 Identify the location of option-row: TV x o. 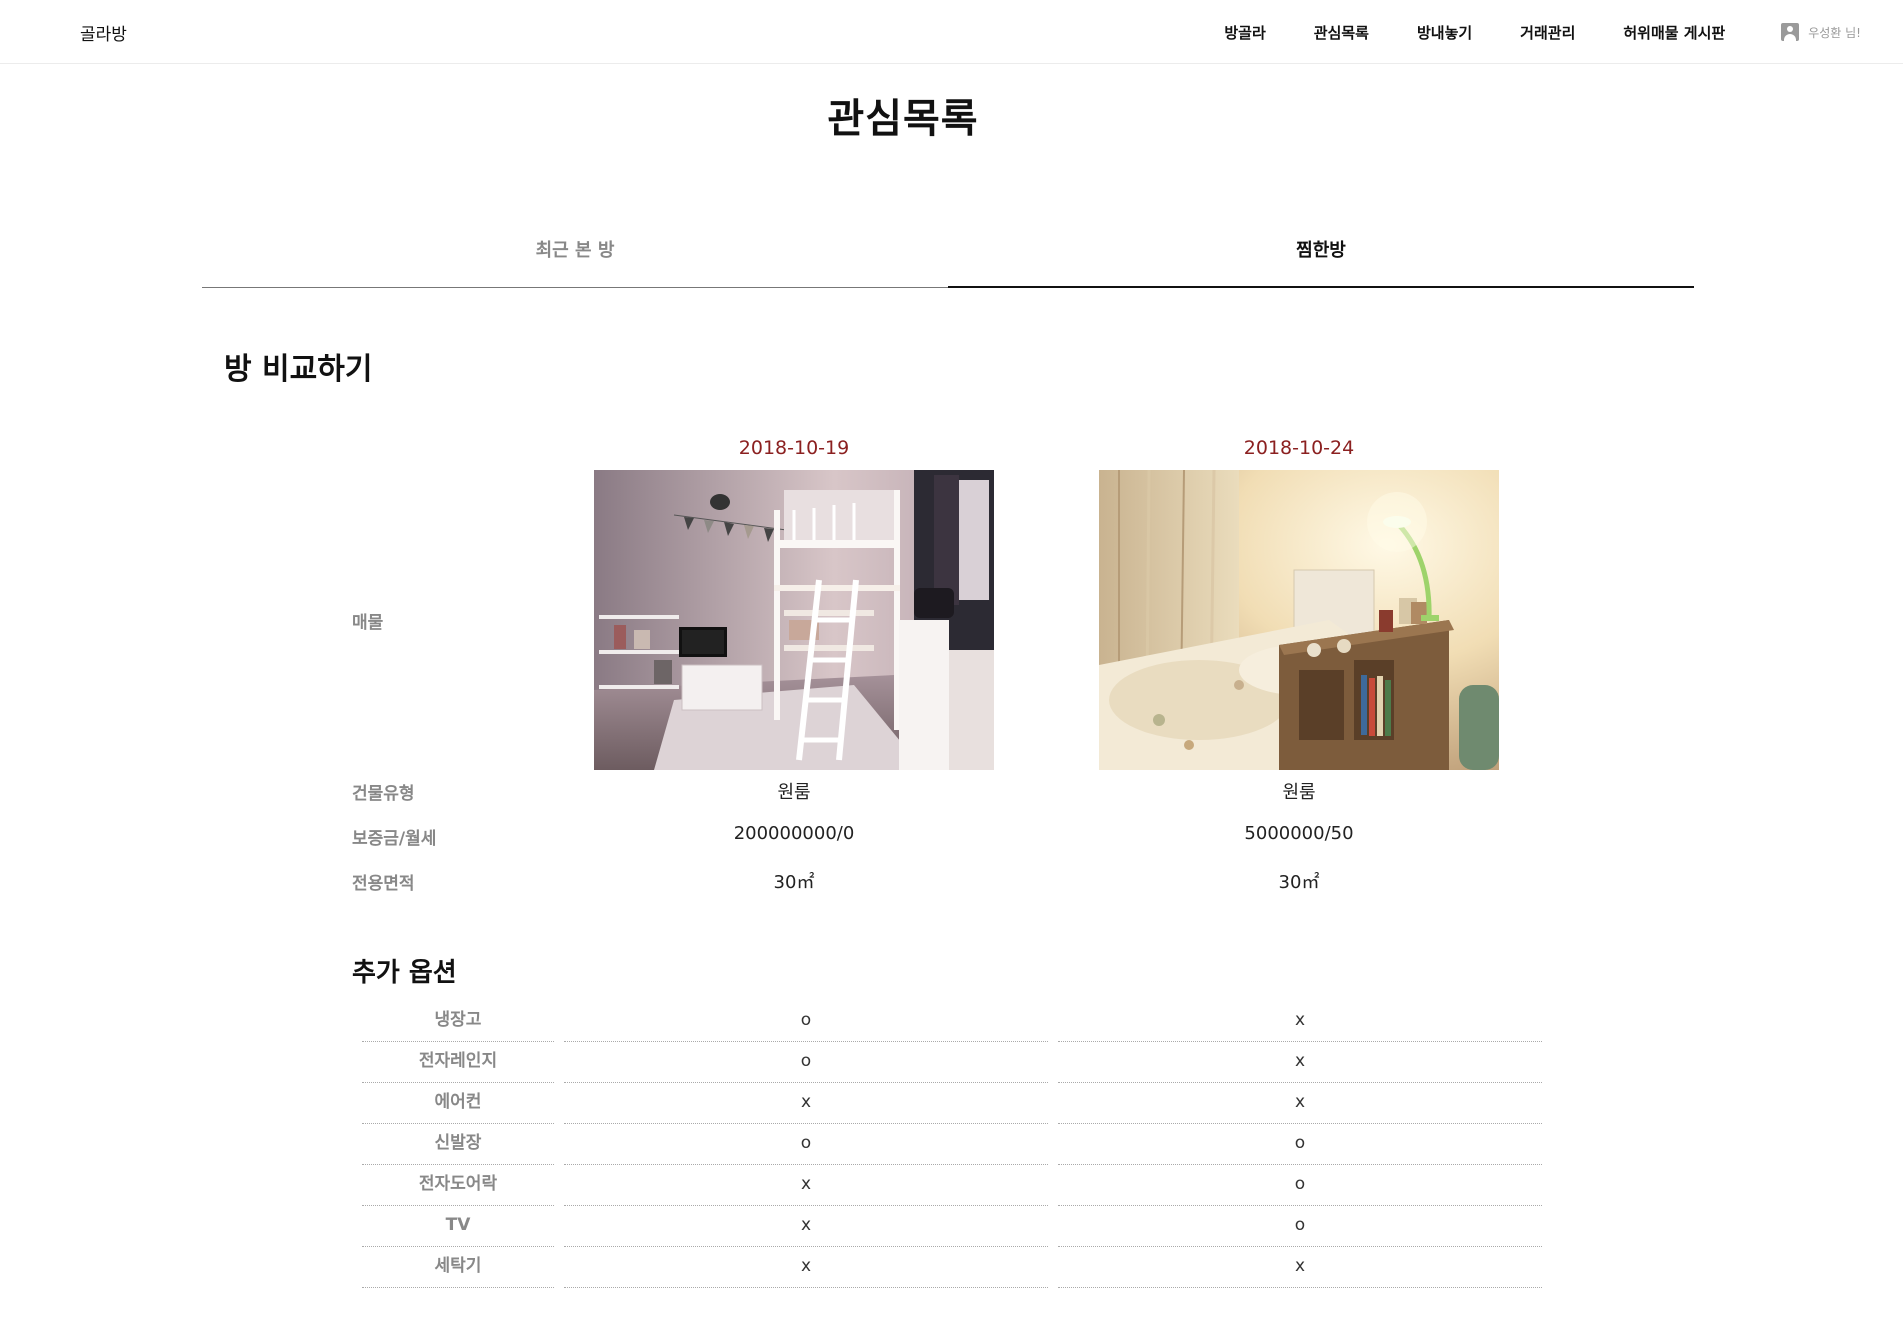
(953, 1226).